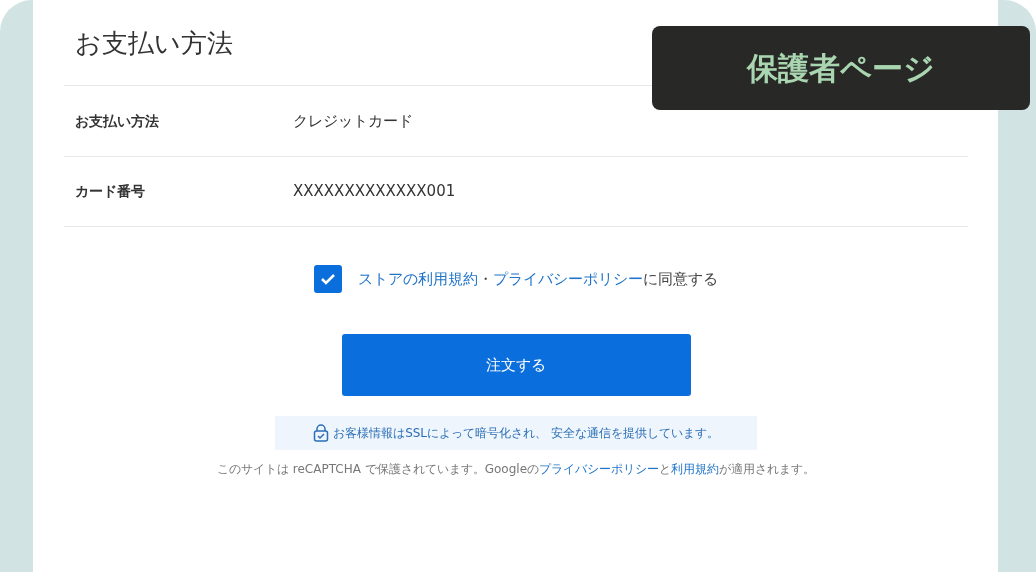  I want to click on field-label: カード番号, so click(110, 191).